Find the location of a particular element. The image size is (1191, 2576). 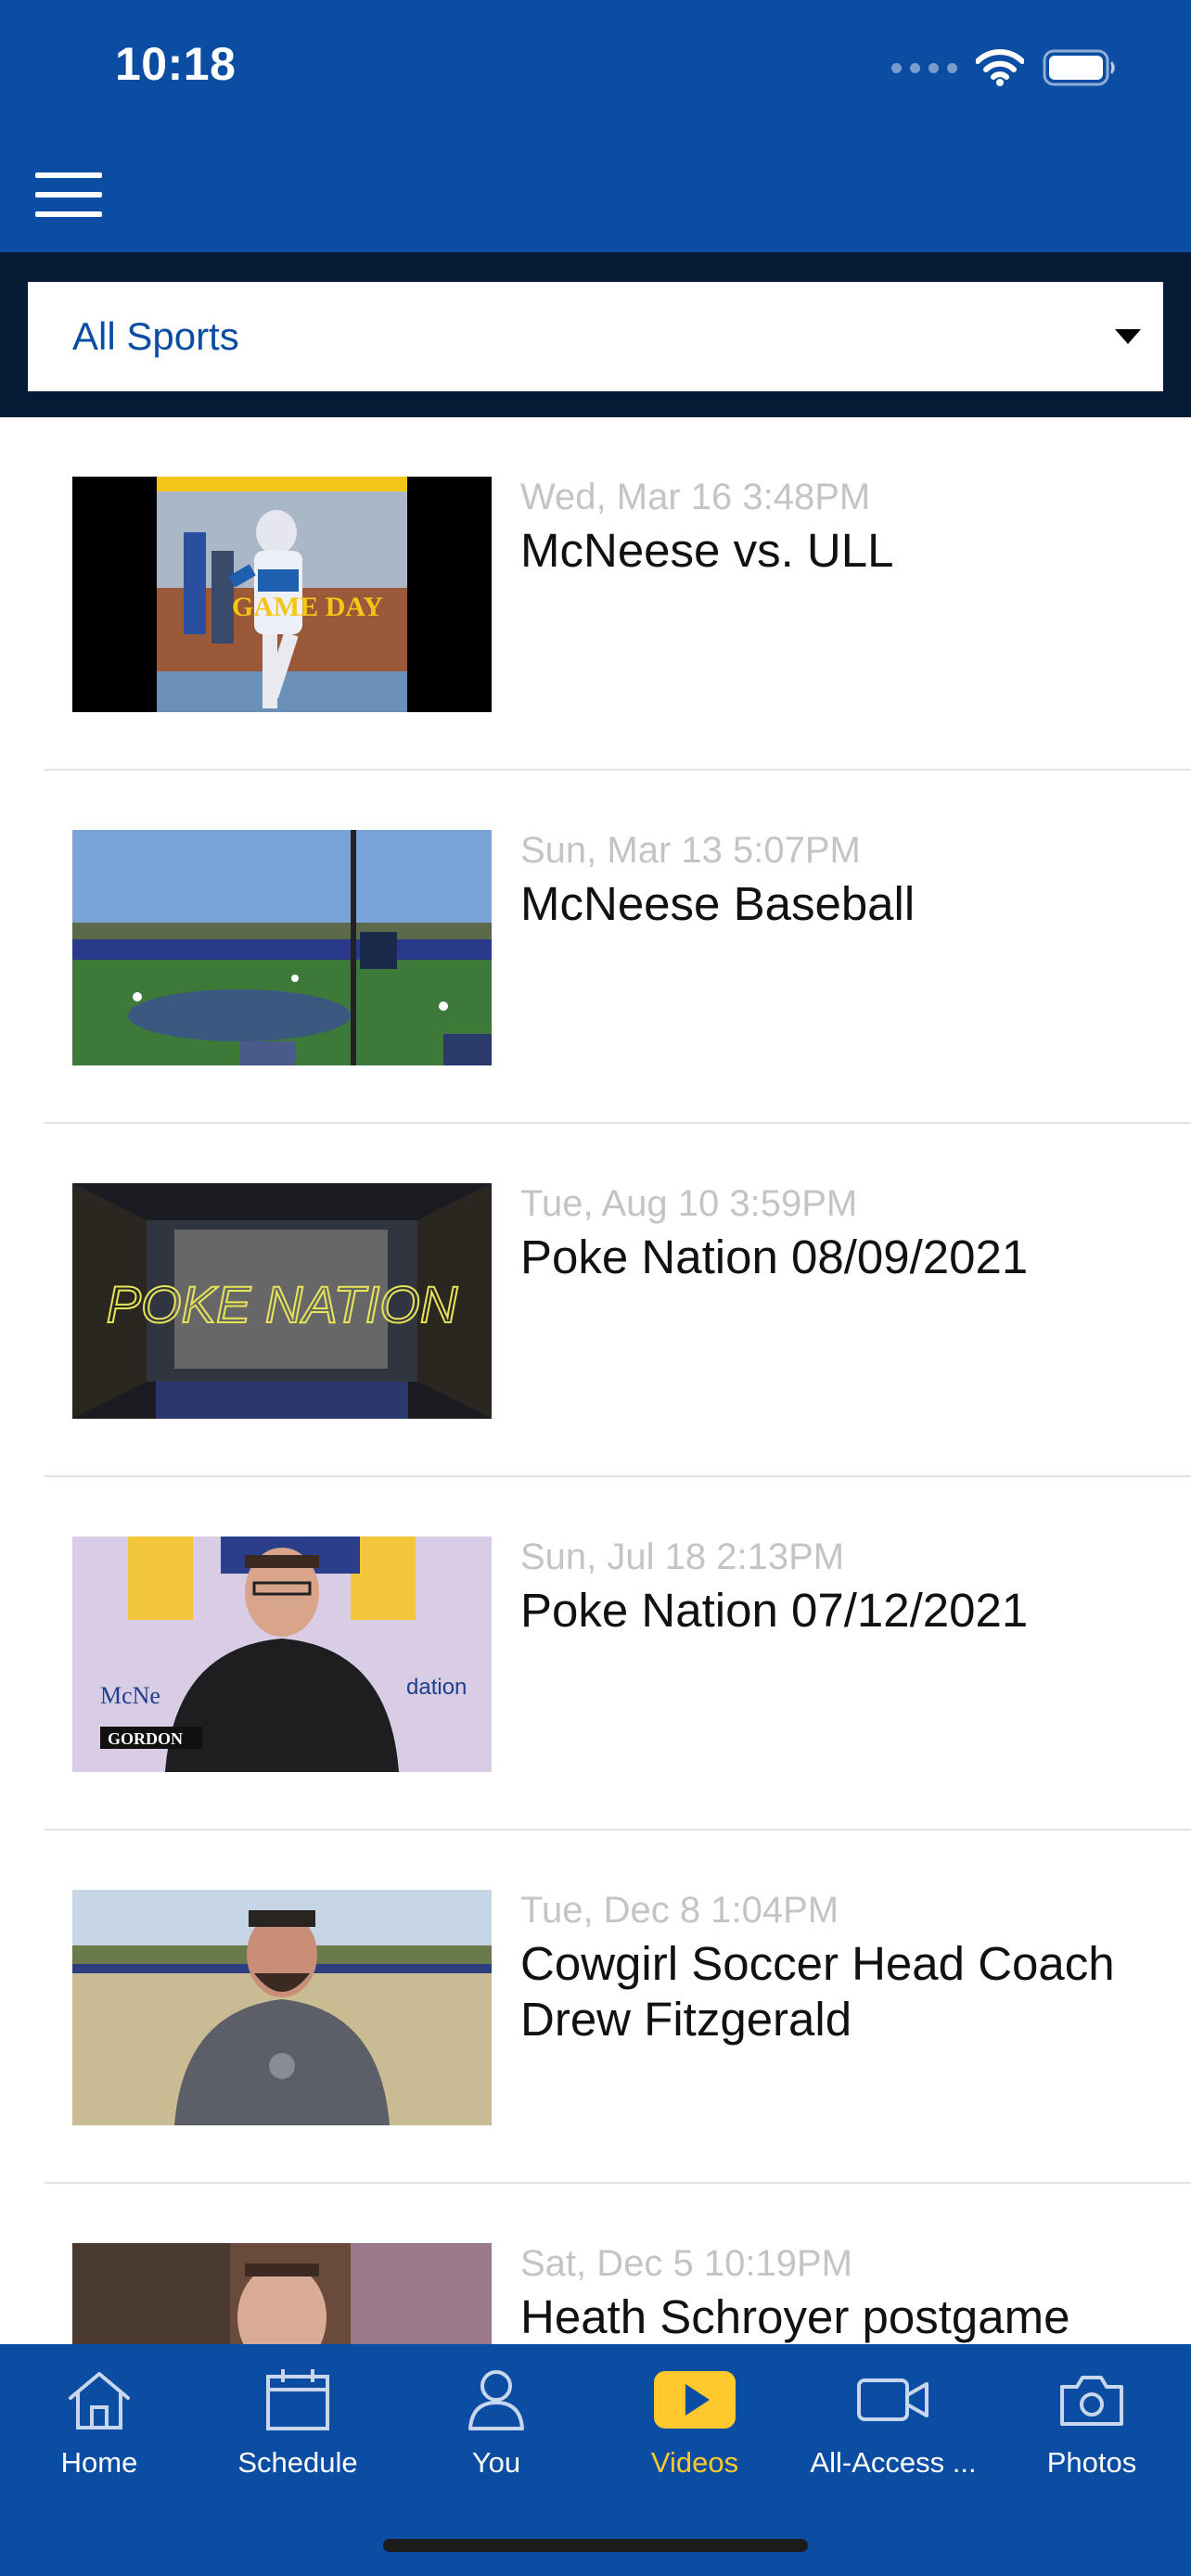

game-day-text: GAME DAY is located at coordinates (308, 607).